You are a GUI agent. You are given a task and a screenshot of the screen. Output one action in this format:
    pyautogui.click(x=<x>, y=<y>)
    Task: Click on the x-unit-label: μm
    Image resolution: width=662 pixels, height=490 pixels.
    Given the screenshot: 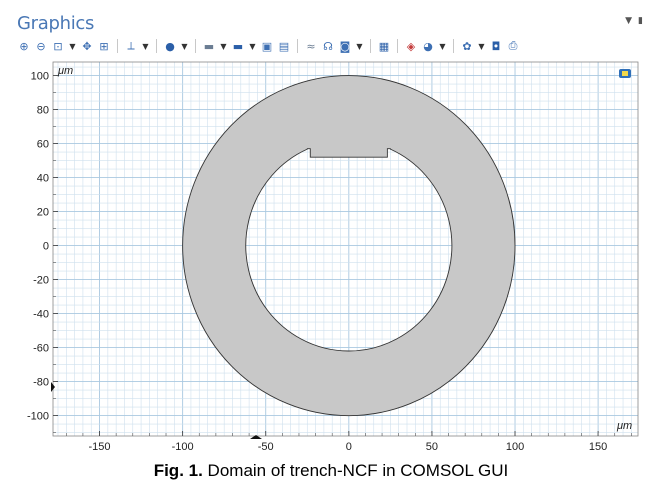 What is the action you would take?
    pyautogui.click(x=624, y=426)
    